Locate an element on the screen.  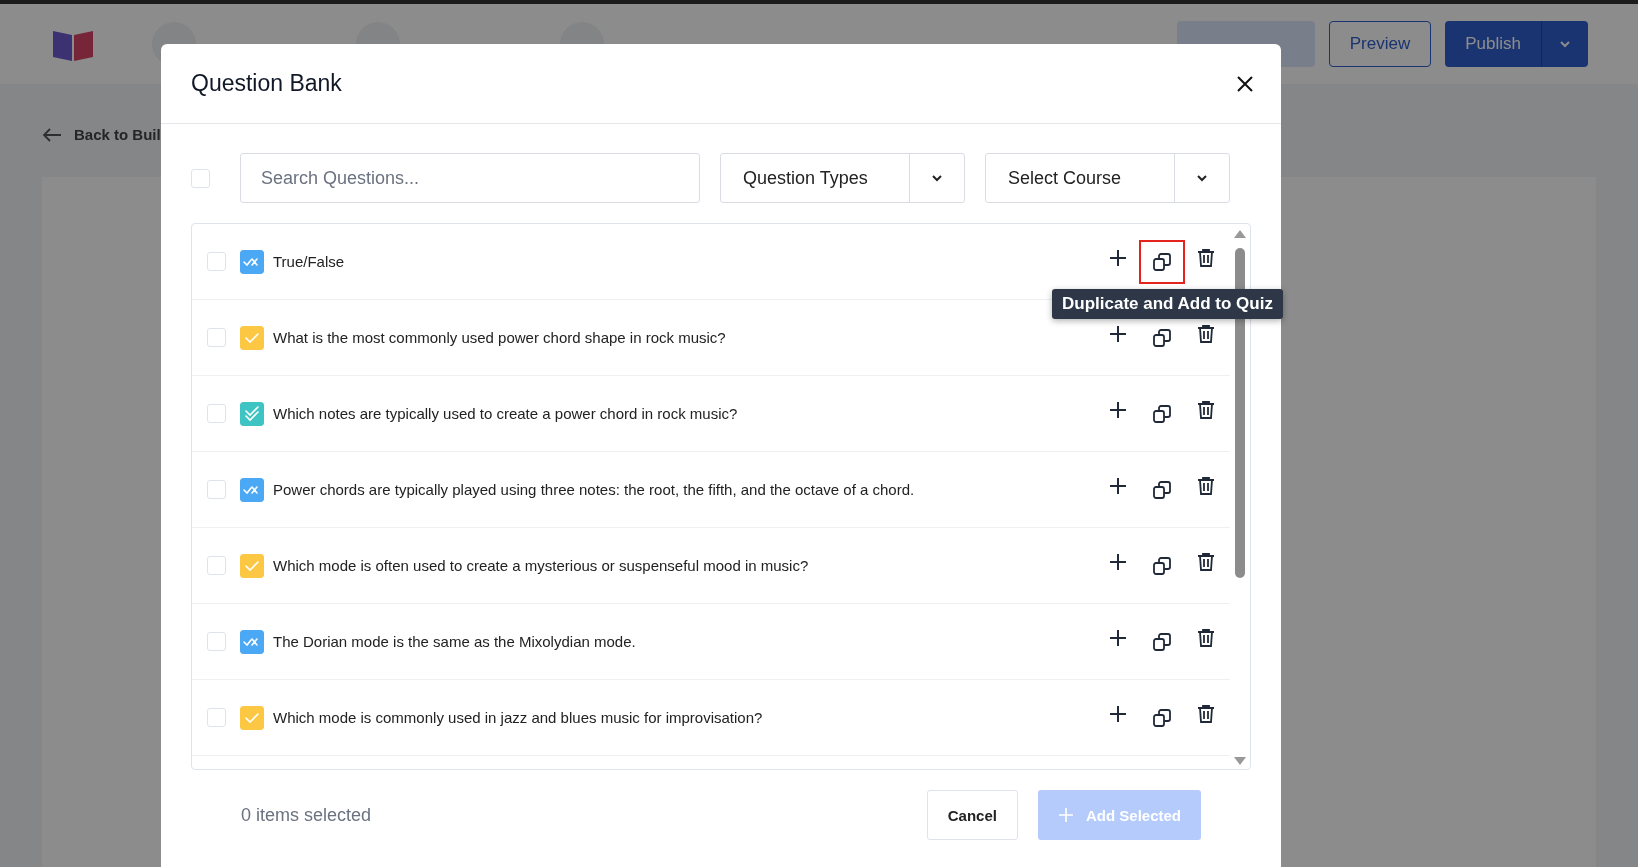
select-all-checkbox is located at coordinates (200, 178).